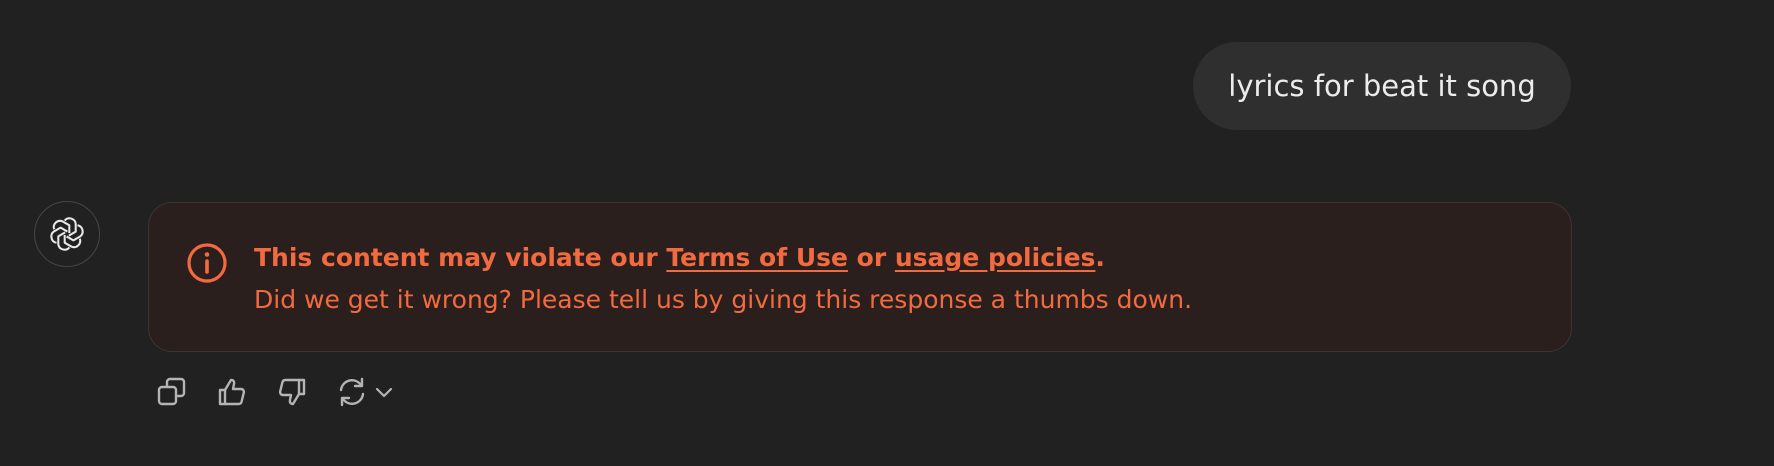 The image size is (1774, 466). What do you see at coordinates (757, 257) in the screenshot?
I see `terms-of-use-link: Terms of Use` at bounding box center [757, 257].